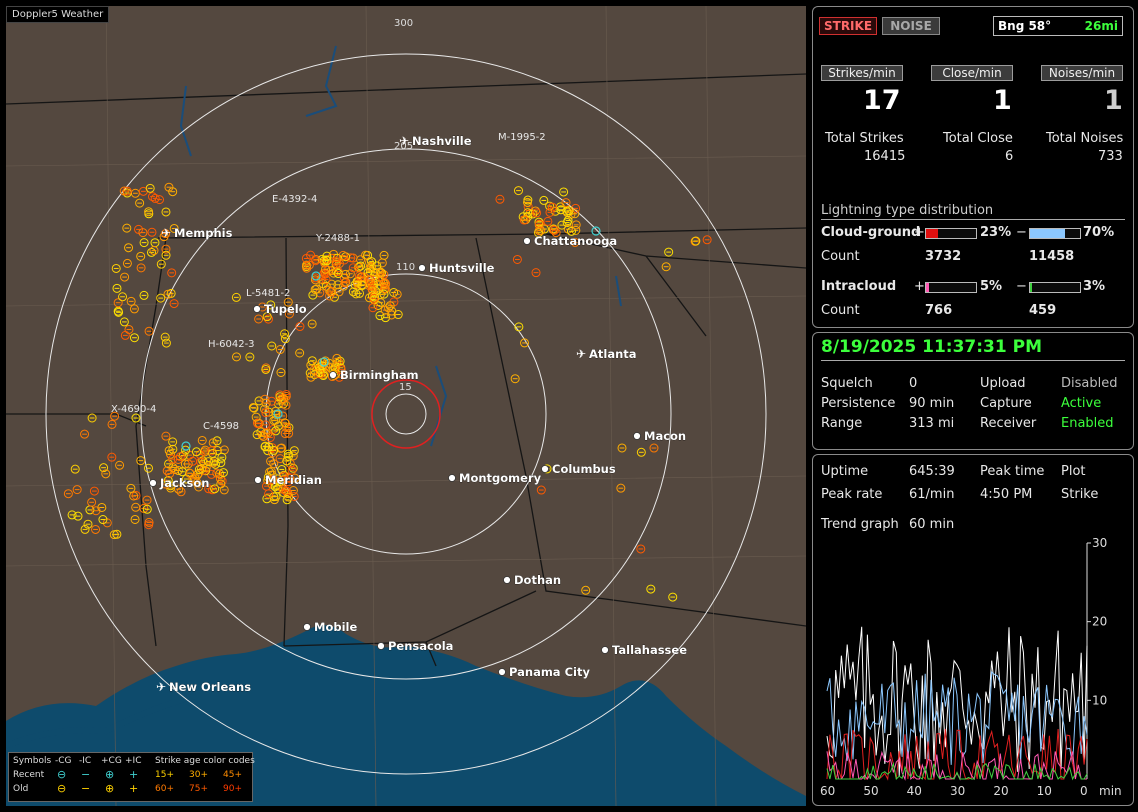  Describe the element at coordinates (1087, 423) in the screenshot. I see `receiver-value: Enabled` at that location.